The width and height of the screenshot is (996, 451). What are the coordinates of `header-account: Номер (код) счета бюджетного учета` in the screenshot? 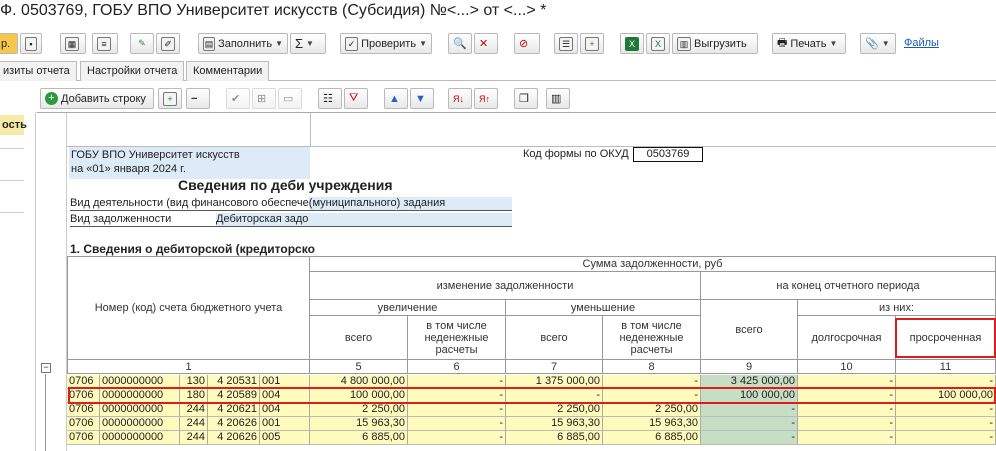 It's located at (188, 308).